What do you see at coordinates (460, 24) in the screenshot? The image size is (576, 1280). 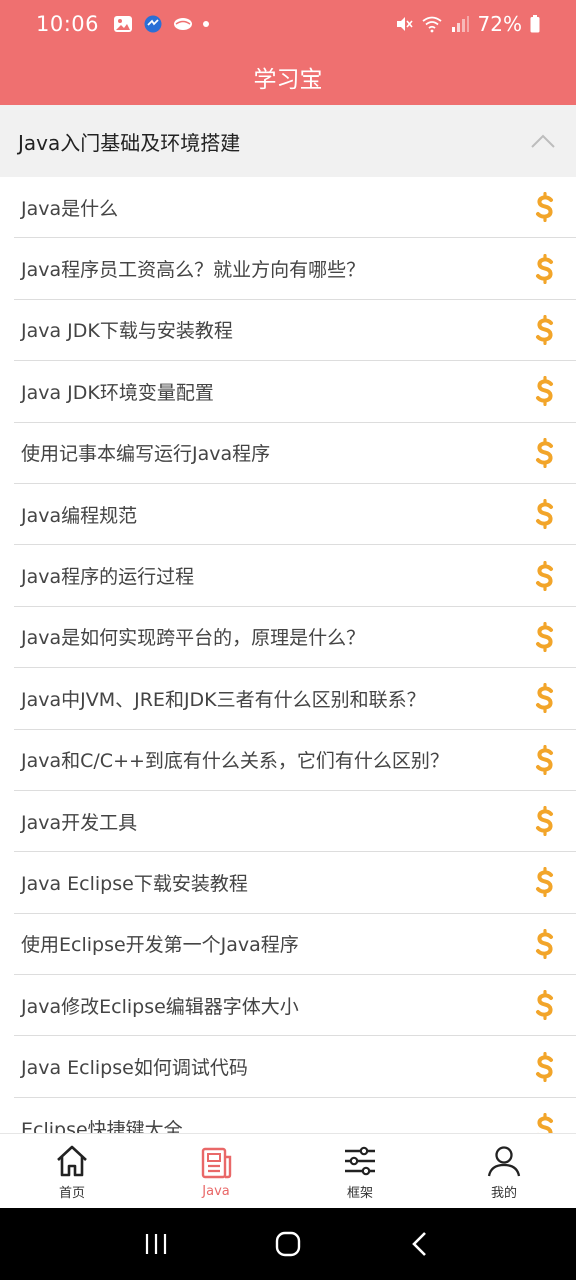 I see `signal-icon` at bounding box center [460, 24].